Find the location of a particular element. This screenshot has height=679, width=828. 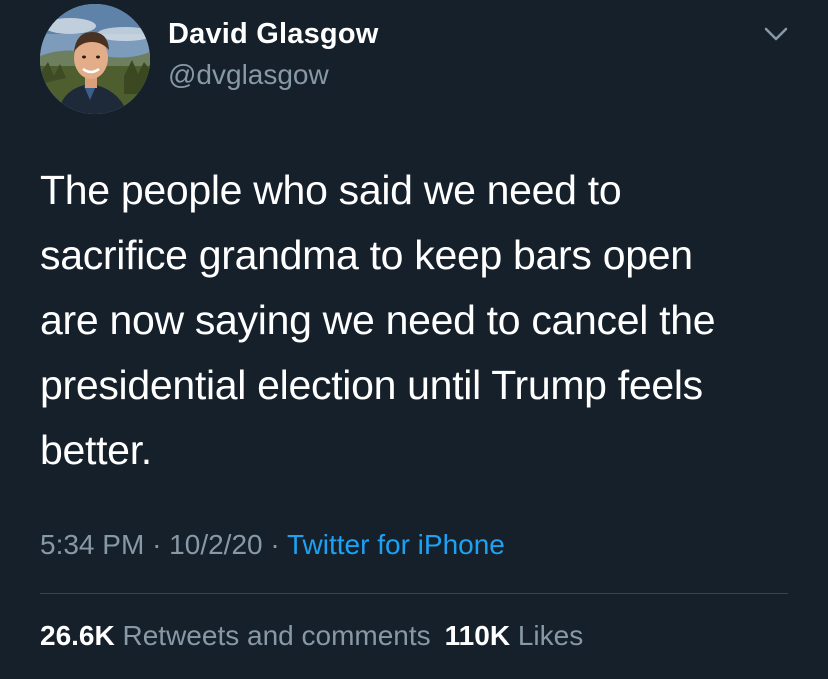

tweet-menu-button is located at coordinates (776, 34).